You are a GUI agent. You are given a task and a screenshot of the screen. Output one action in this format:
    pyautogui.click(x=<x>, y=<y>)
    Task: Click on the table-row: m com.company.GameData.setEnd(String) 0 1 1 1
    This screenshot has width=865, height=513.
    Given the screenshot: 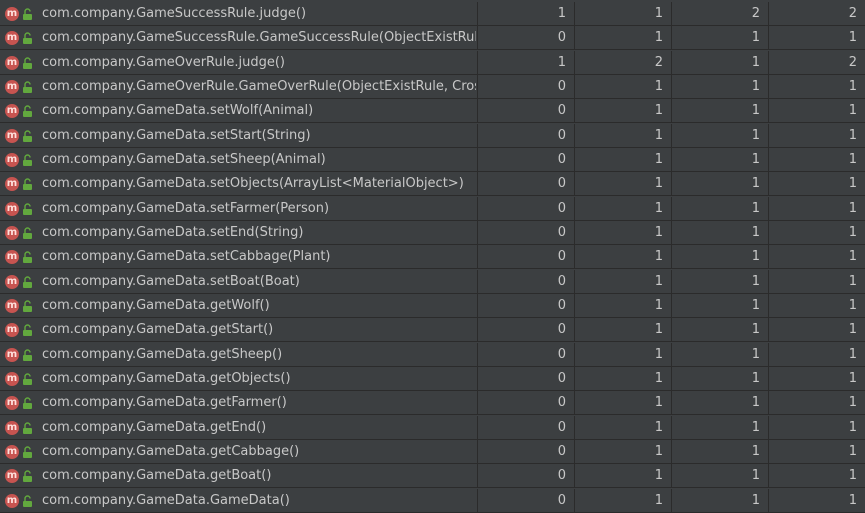 What is the action you would take?
    pyautogui.click(x=432, y=233)
    